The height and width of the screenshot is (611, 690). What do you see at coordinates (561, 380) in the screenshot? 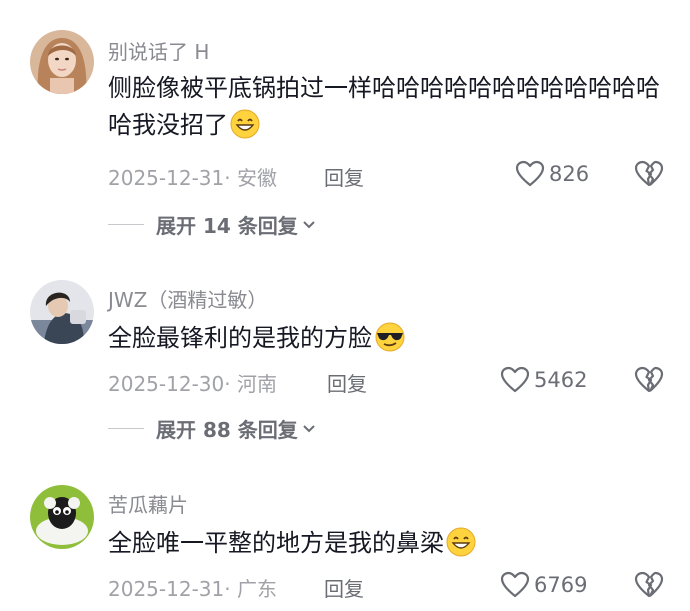
I see `like-count: 5462` at bounding box center [561, 380].